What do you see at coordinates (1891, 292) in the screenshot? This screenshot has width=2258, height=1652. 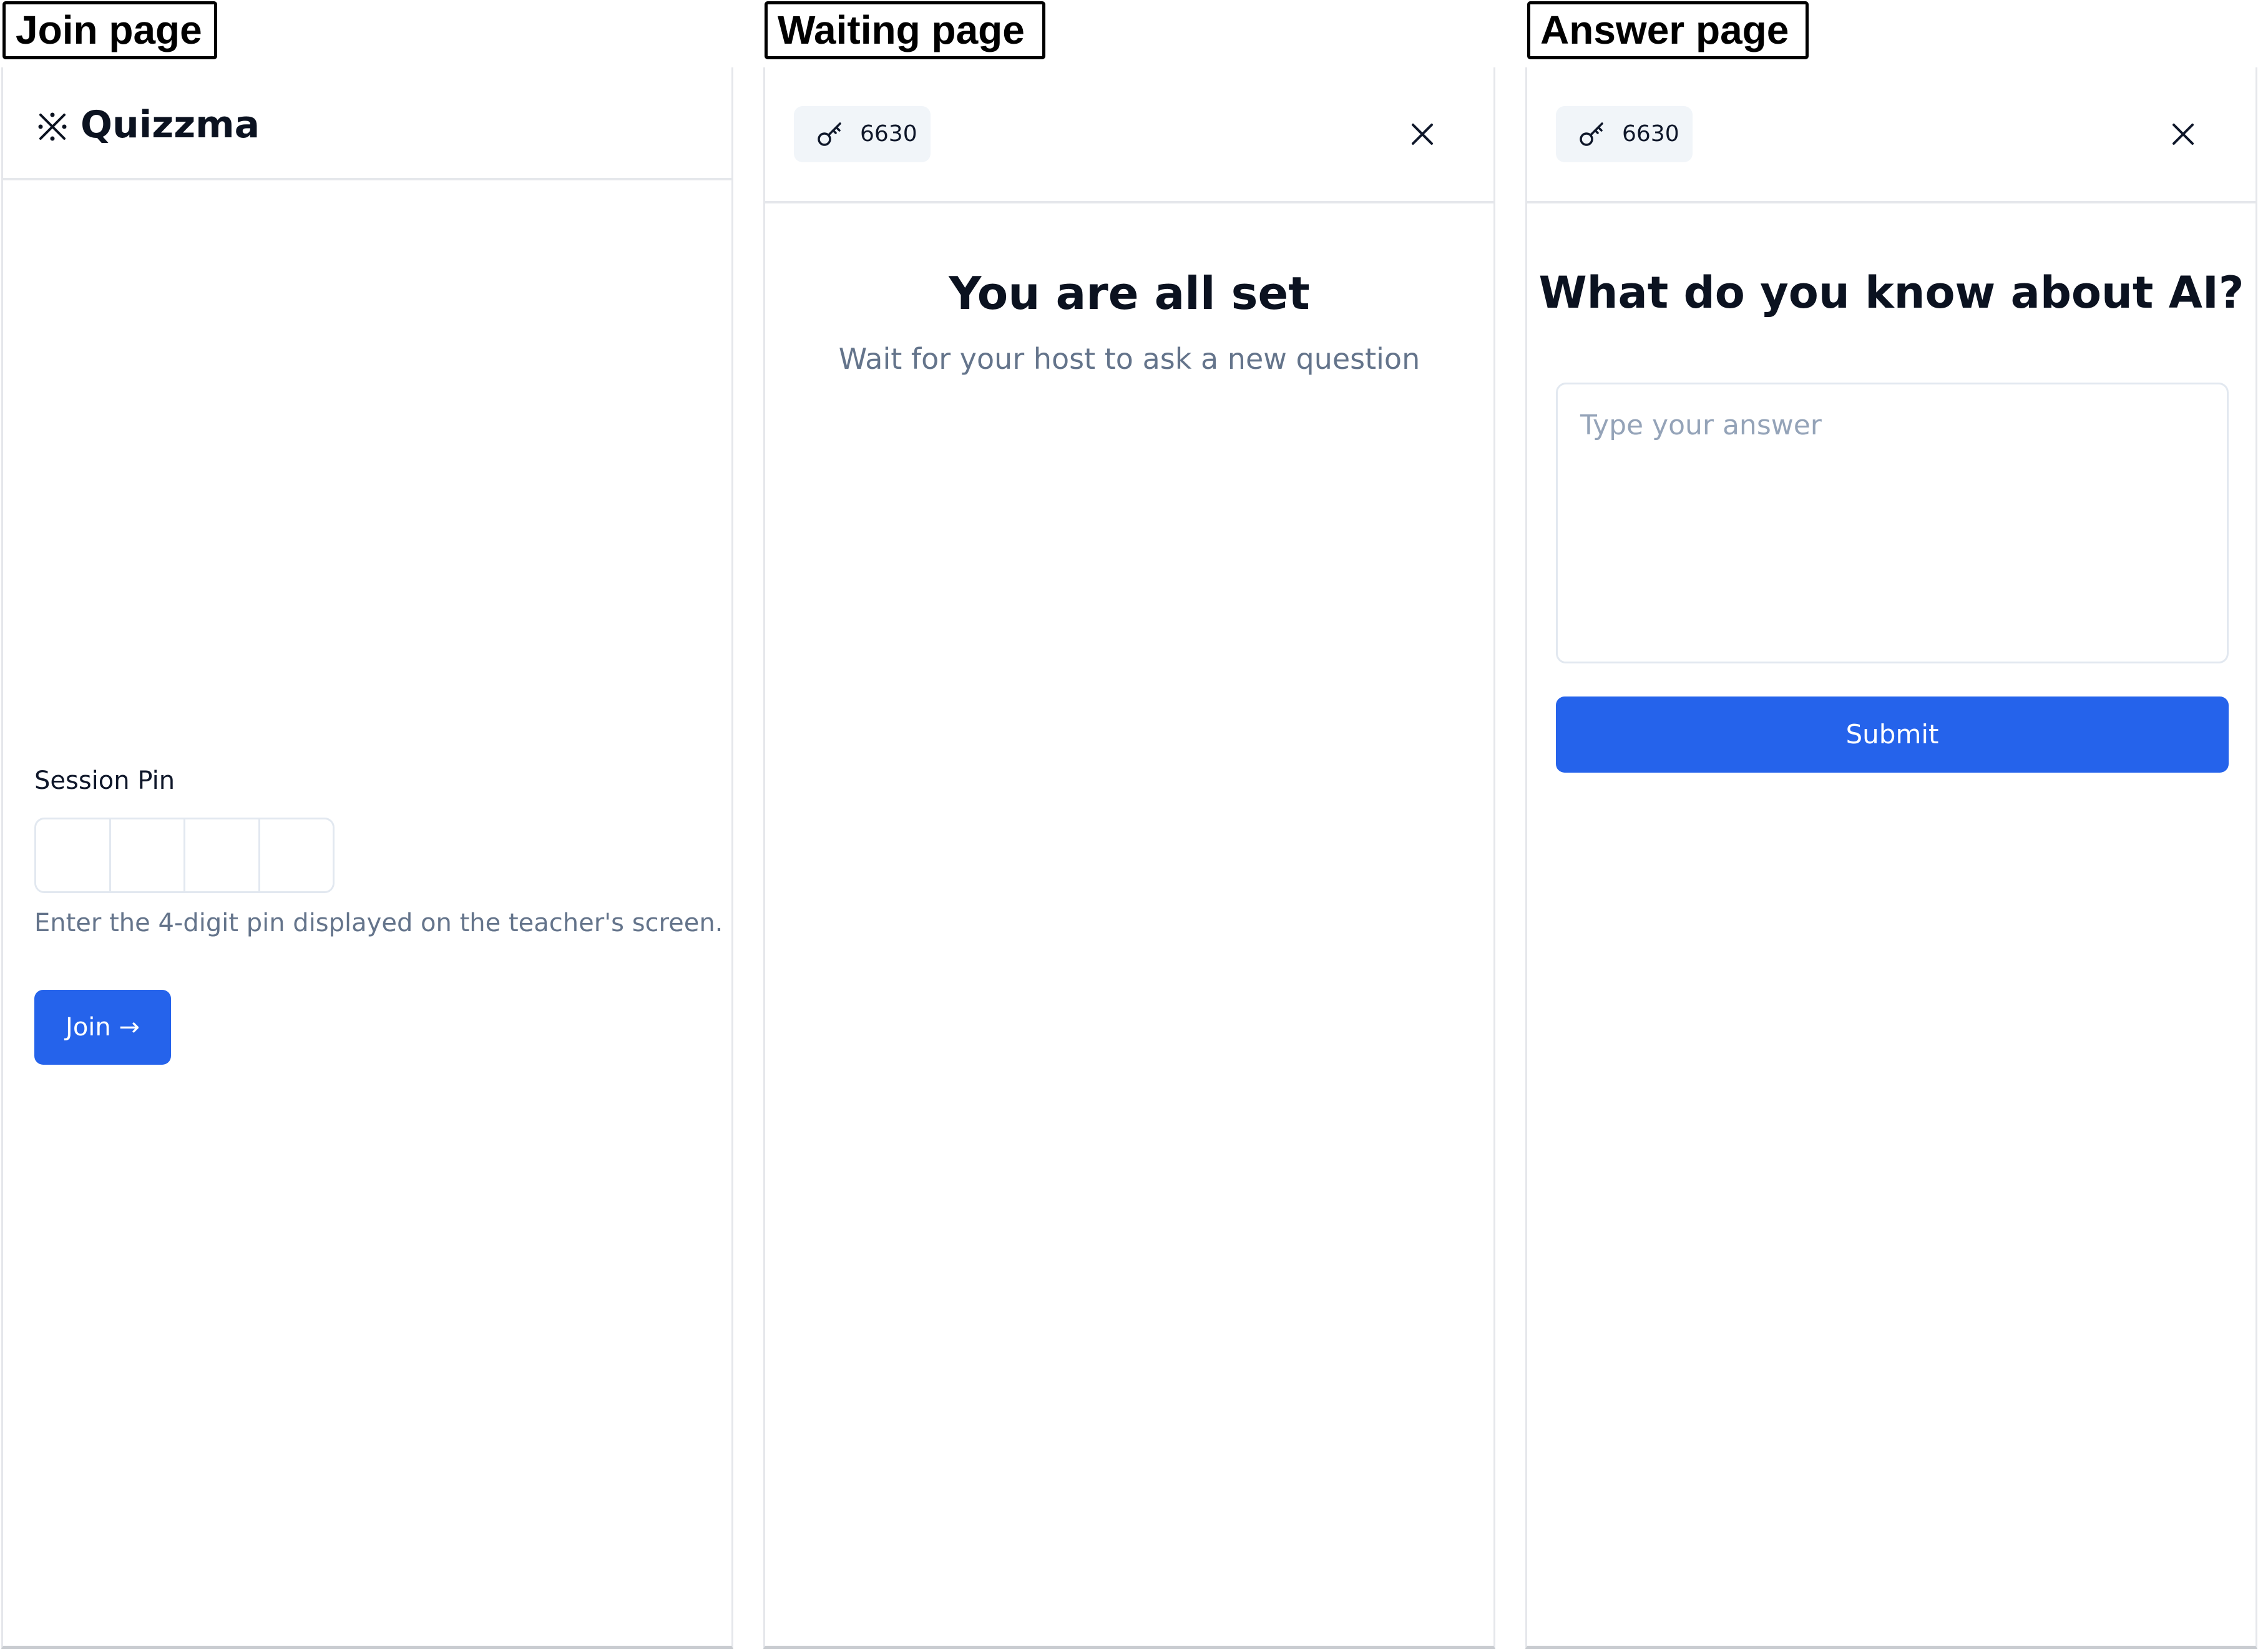 I see `question-text: What do you know about AI?` at bounding box center [1891, 292].